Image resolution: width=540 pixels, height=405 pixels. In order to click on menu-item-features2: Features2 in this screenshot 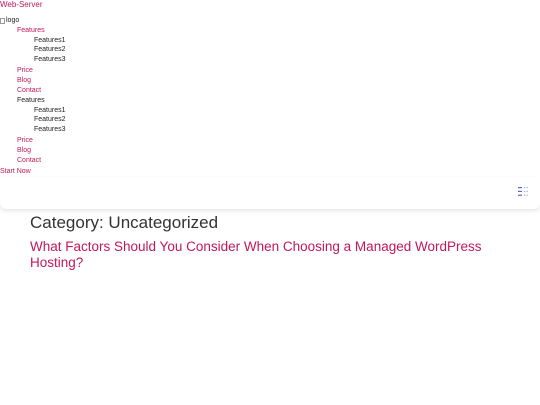, I will do `click(50, 49)`.